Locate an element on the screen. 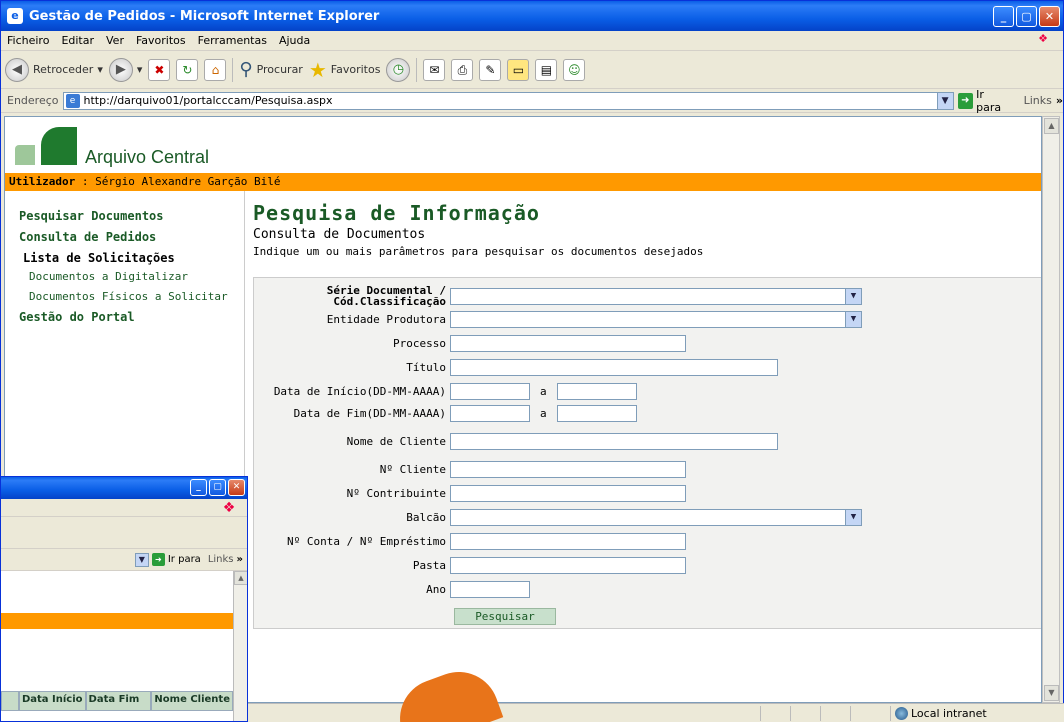 Image resolution: width=1064 pixels, height=722 pixels. num-cliente-input is located at coordinates (568, 469).